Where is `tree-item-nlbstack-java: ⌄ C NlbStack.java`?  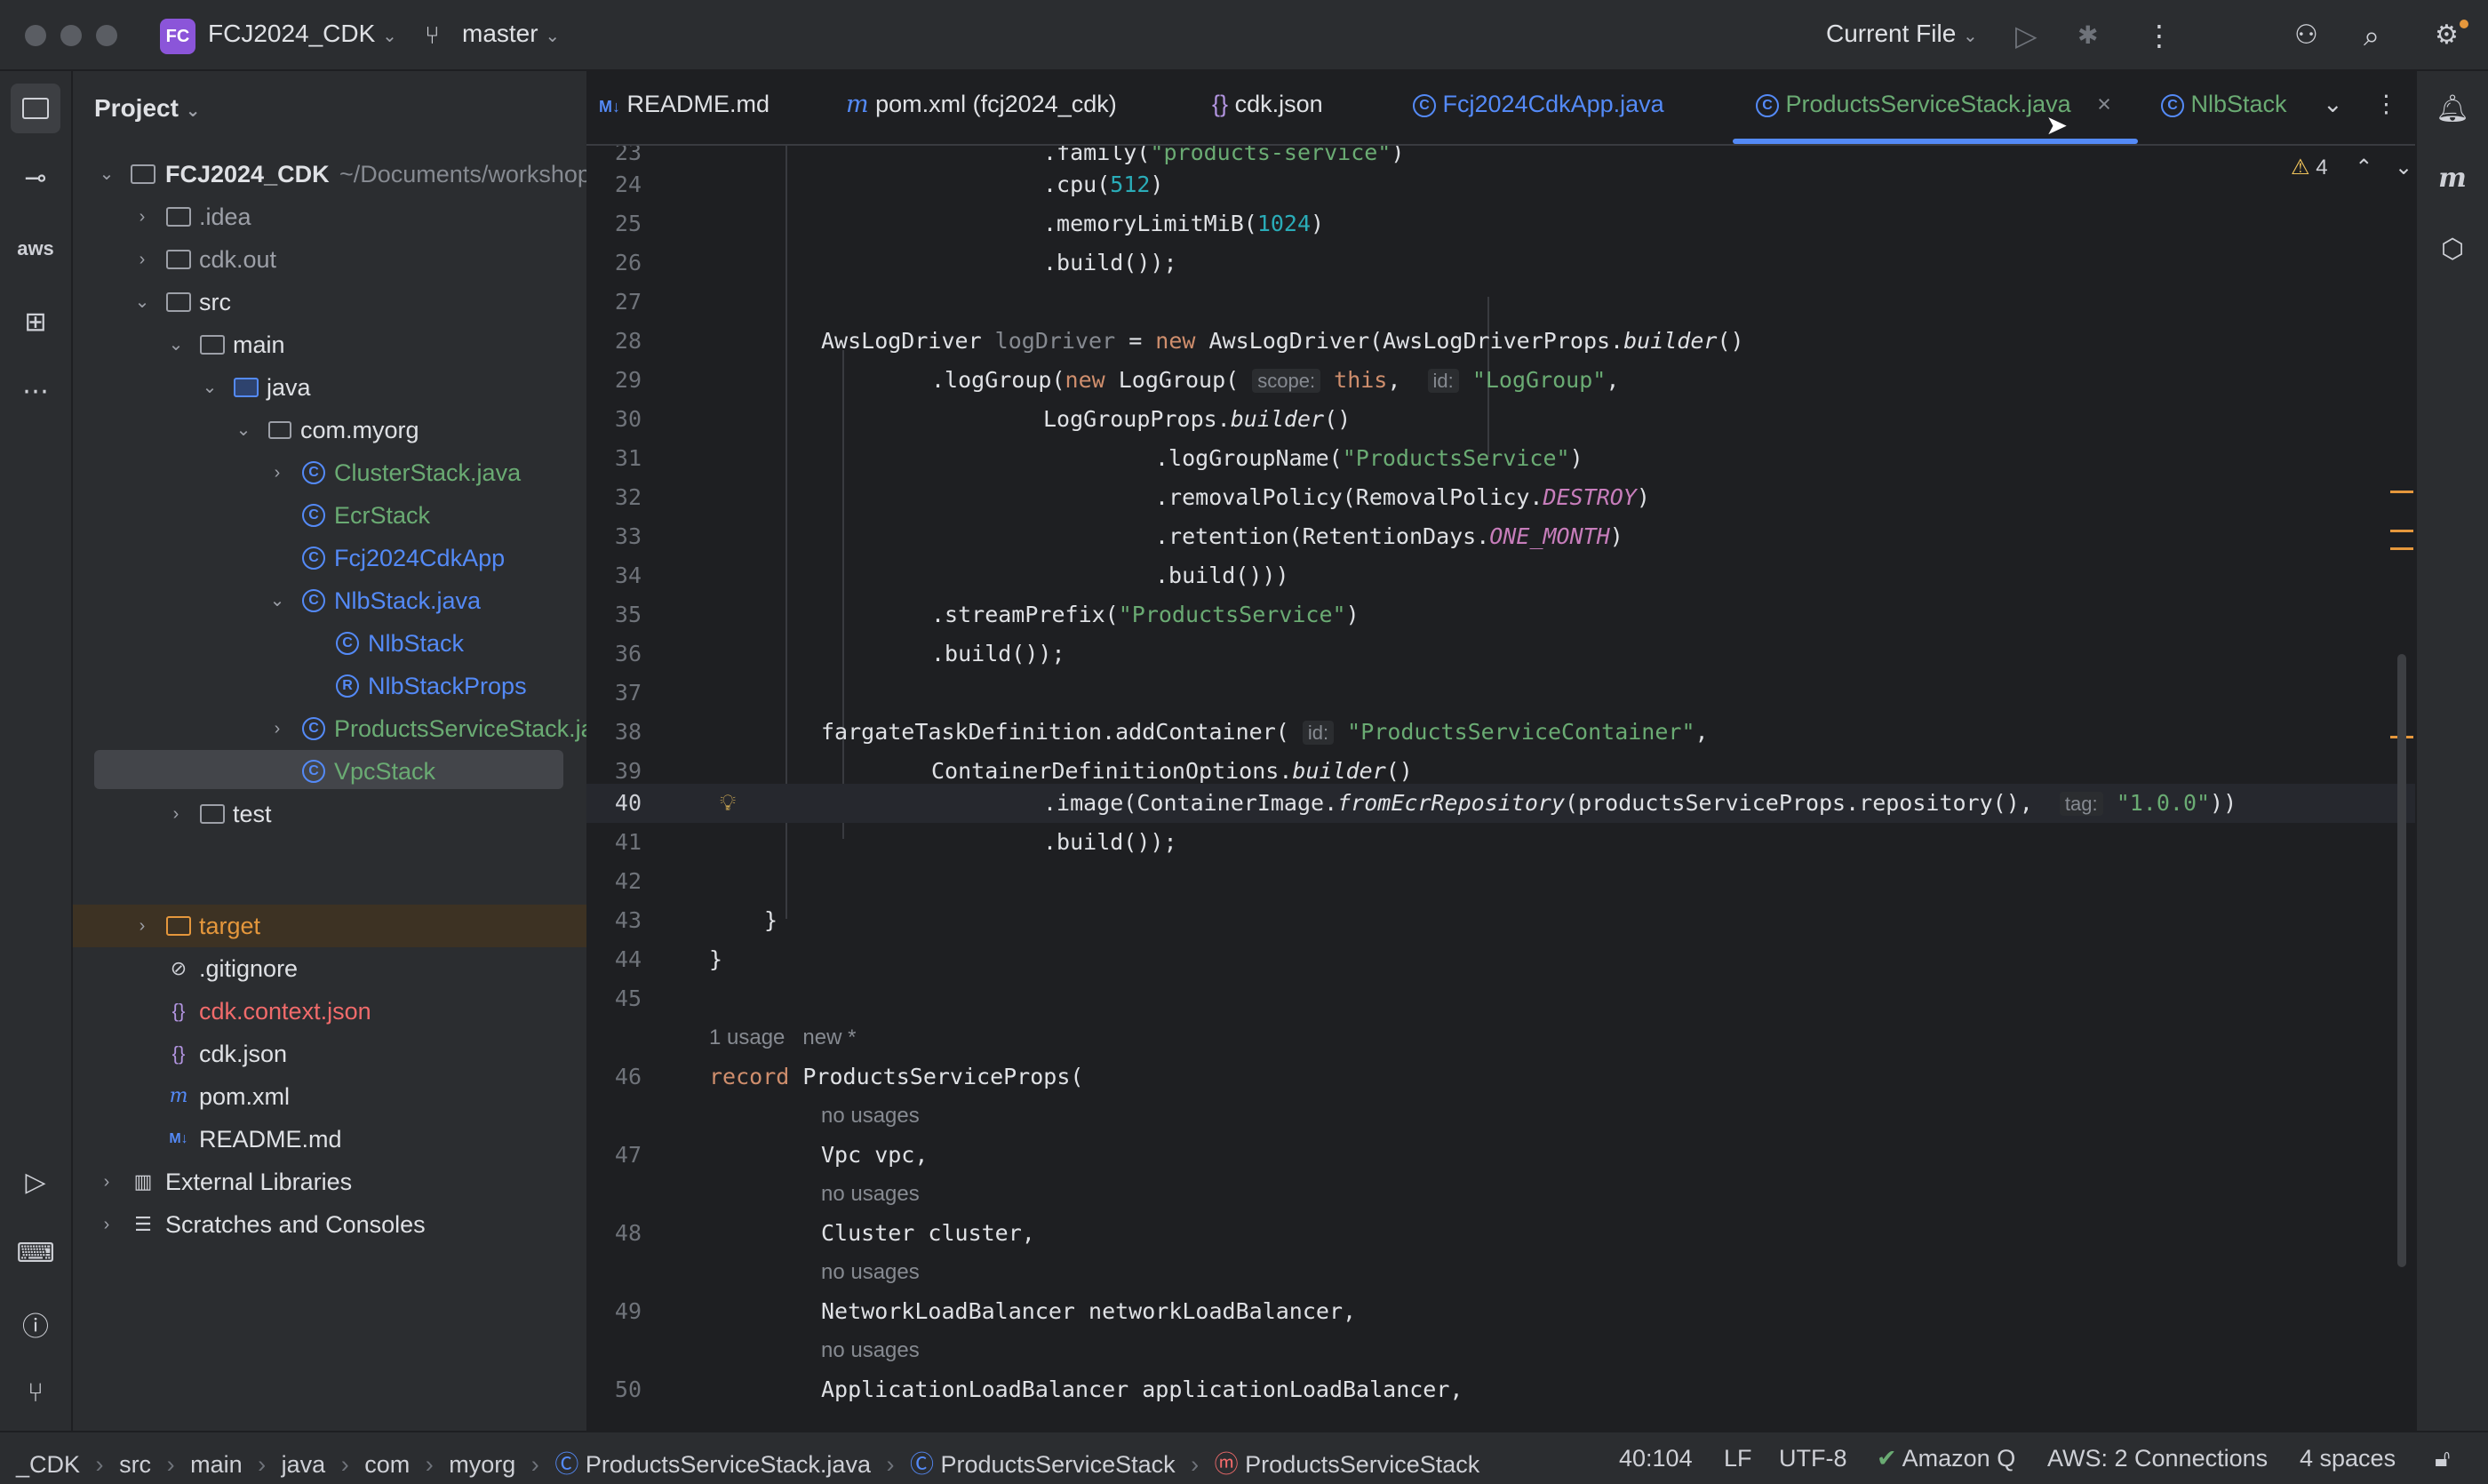 tree-item-nlbstack-java: ⌄ C NlbStack.java is located at coordinates (329, 600).